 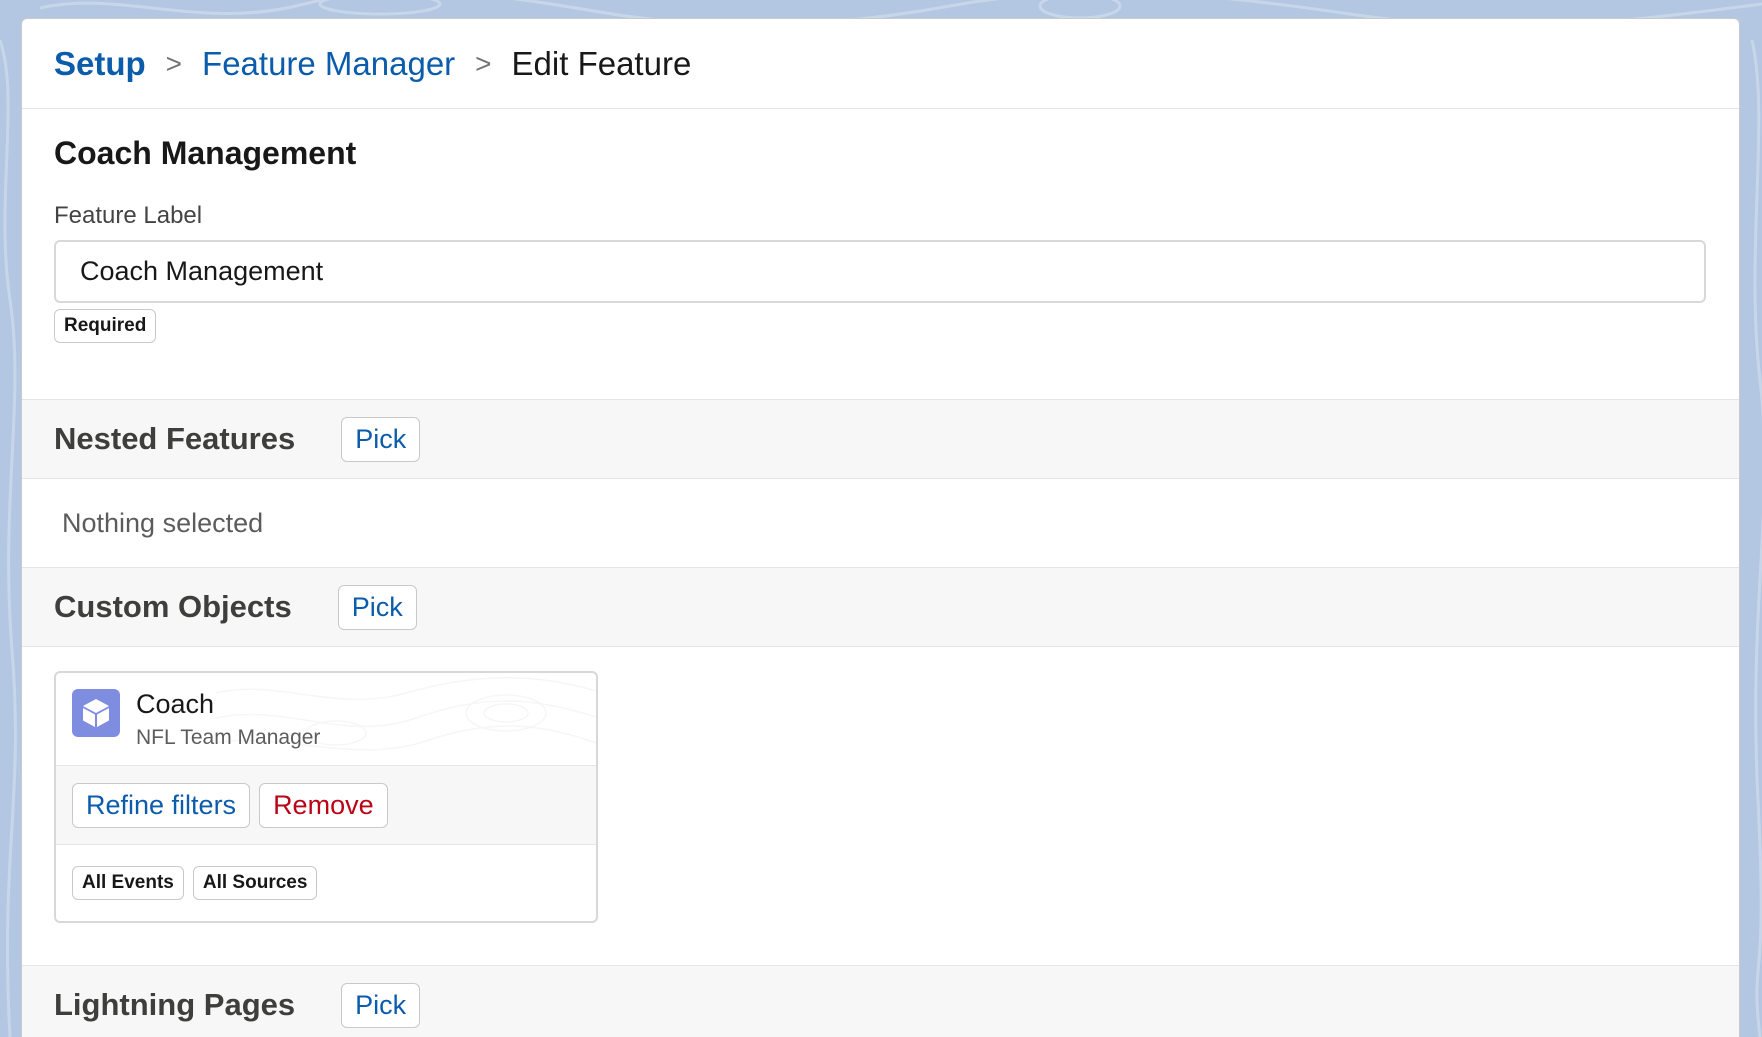 I want to click on nested-features-pick-button: Pick, so click(x=381, y=439).